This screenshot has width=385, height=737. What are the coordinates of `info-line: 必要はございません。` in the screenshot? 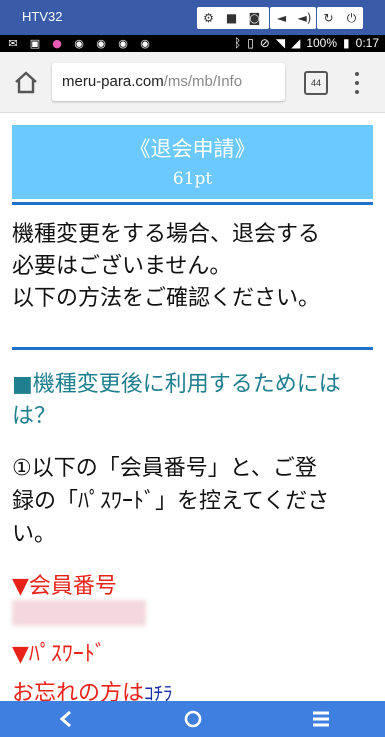 It's located at (122, 266).